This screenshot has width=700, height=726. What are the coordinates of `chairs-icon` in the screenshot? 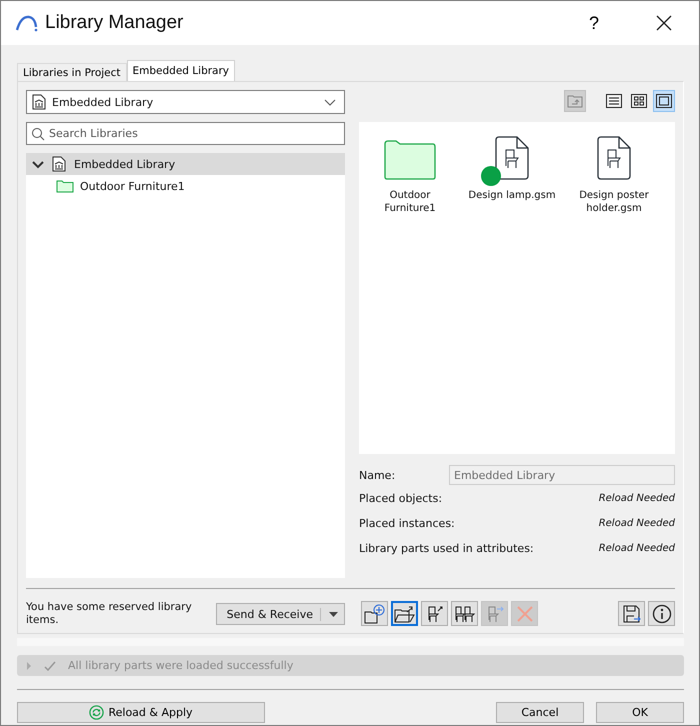 It's located at (465, 614).